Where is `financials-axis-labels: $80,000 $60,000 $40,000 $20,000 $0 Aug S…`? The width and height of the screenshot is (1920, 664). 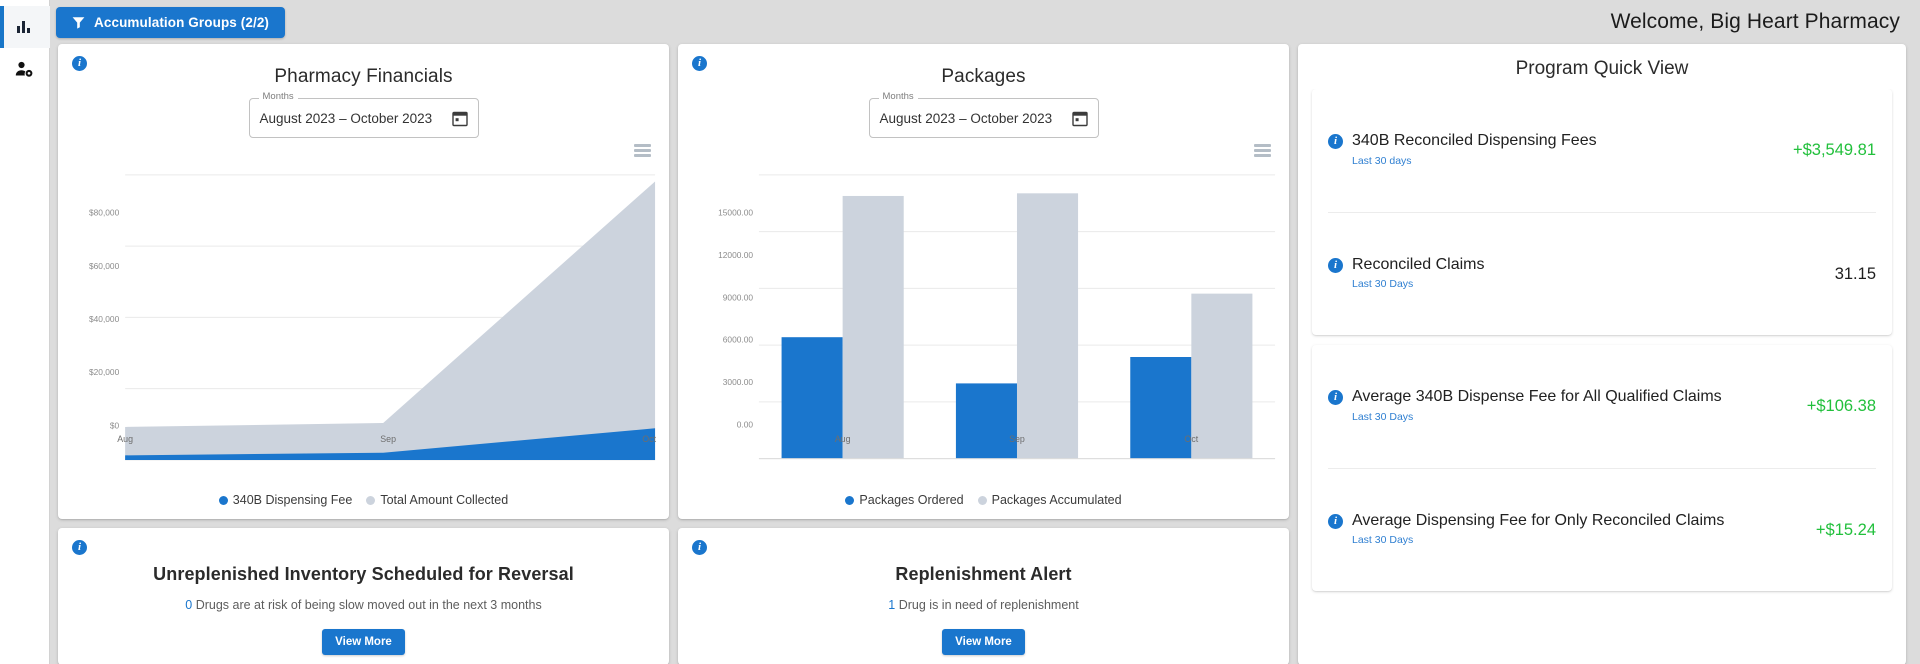
financials-axis-labels: $80,000 $60,000 $40,000 $20,000 $0 Aug S… is located at coordinates (373, 326).